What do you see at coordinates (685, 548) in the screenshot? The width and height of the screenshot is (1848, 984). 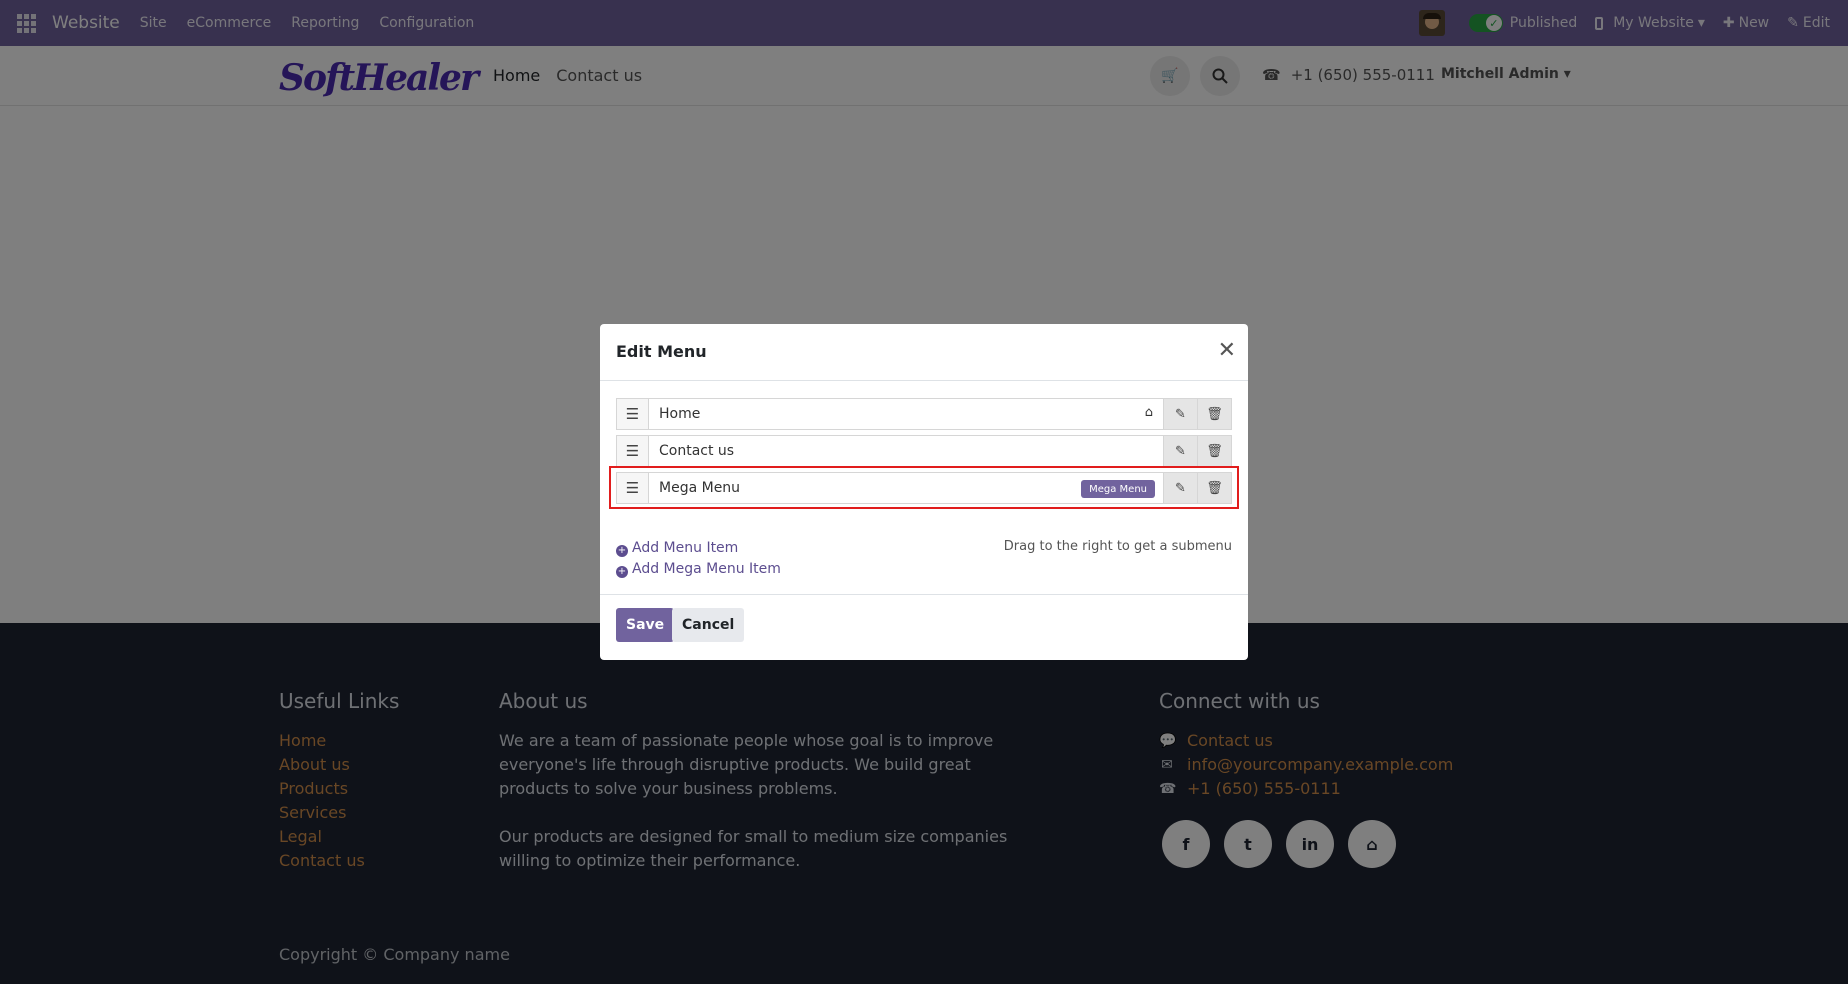 I see `add-menu-item-label: Add Menu Item` at bounding box center [685, 548].